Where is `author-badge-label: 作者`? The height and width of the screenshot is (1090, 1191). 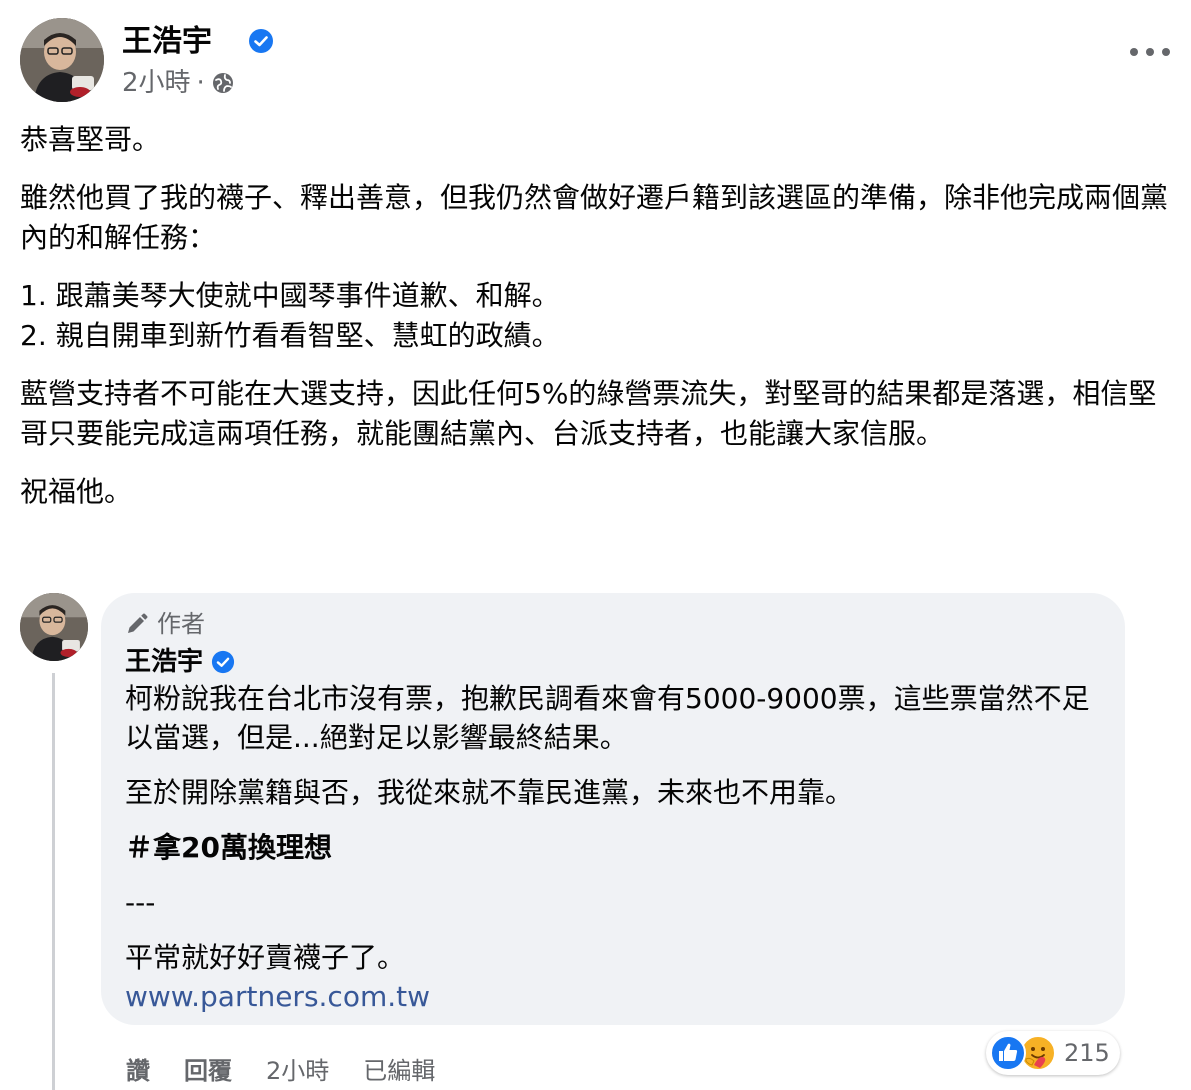 author-badge-label: 作者 is located at coordinates (181, 624).